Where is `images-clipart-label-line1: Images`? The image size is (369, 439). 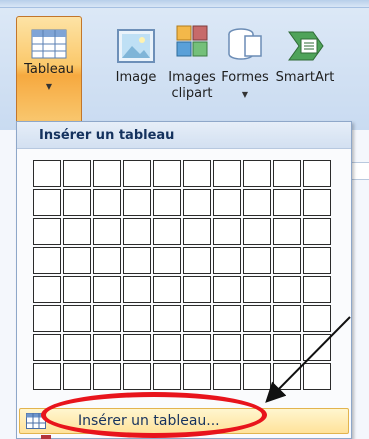 images-clipart-label-line1: Images is located at coordinates (192, 77).